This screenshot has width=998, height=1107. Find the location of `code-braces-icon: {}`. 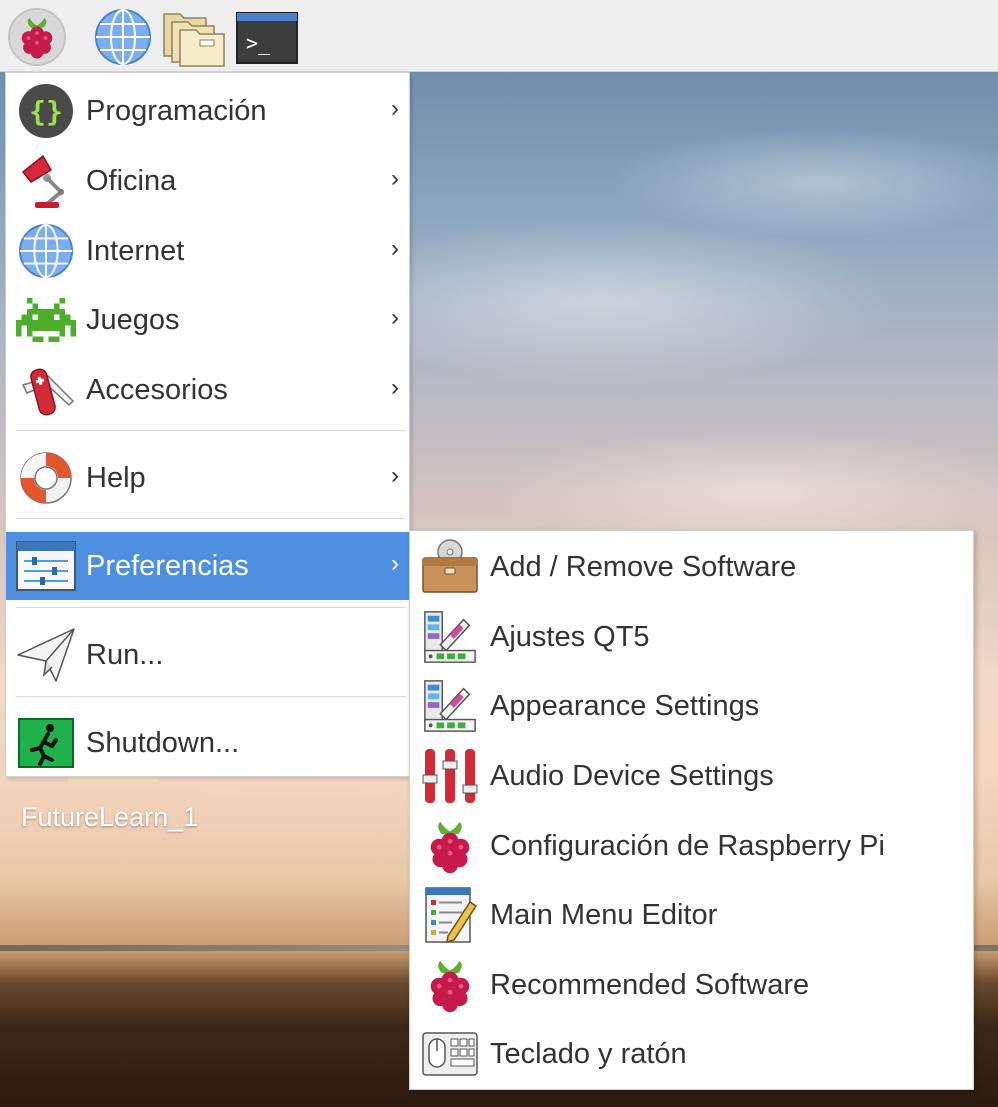

code-braces-icon: {} is located at coordinates (46, 111).